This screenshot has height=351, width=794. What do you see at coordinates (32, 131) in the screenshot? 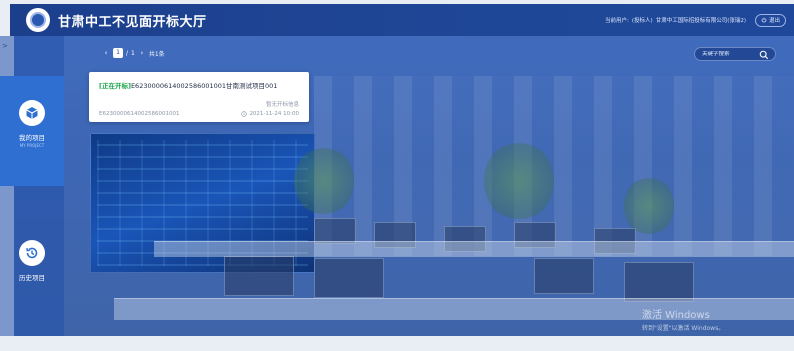
I see `sidebar-item-my-projects: 我的项目 MY PROJECT` at bounding box center [32, 131].